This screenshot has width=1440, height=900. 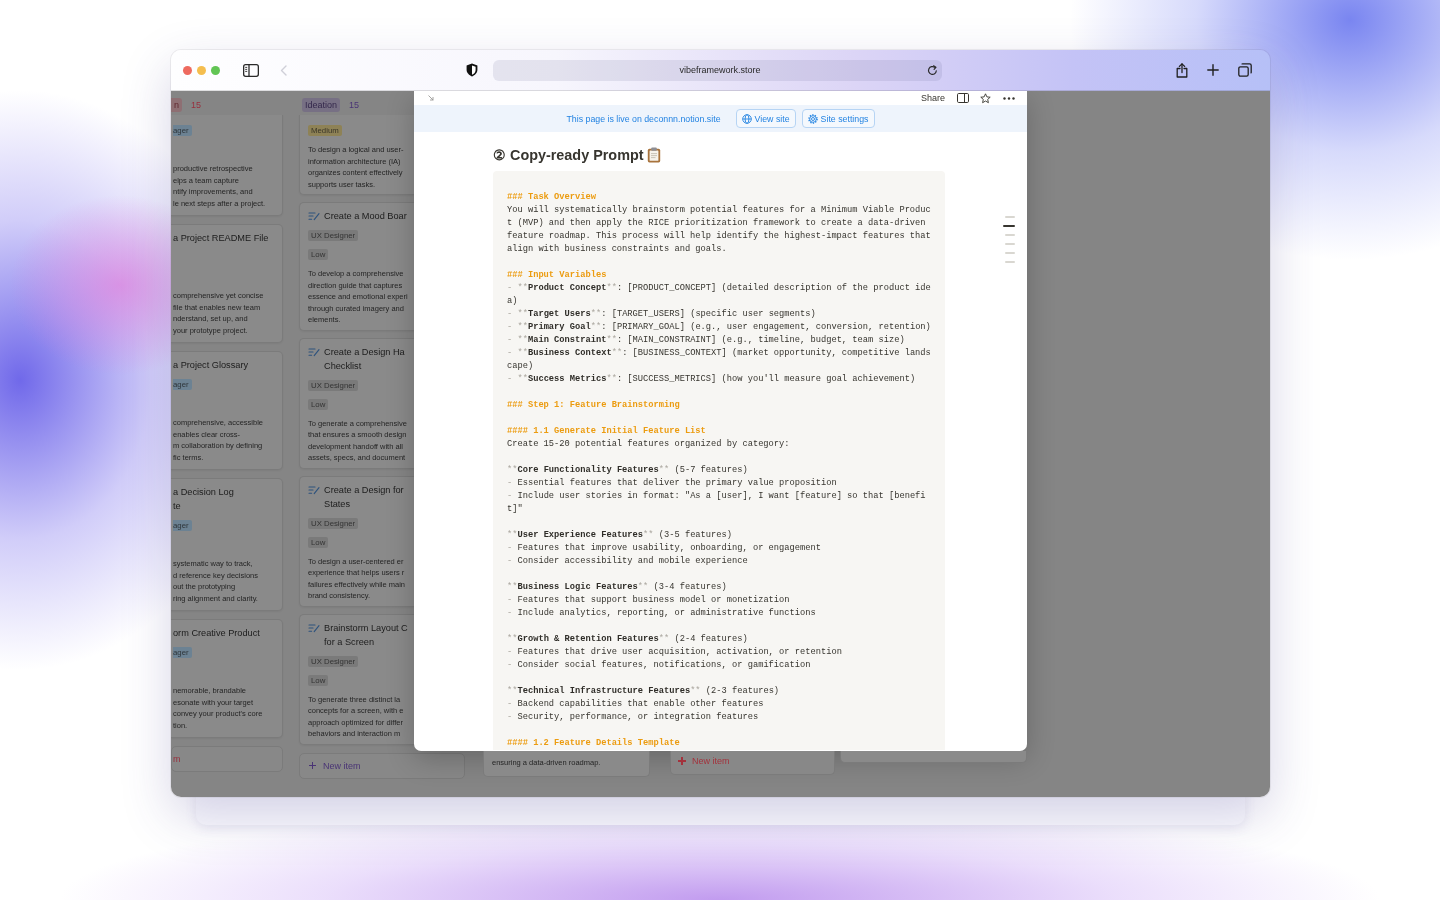 I want to click on page-title: ② Copy-ready Prompt, so click(x=568, y=155).